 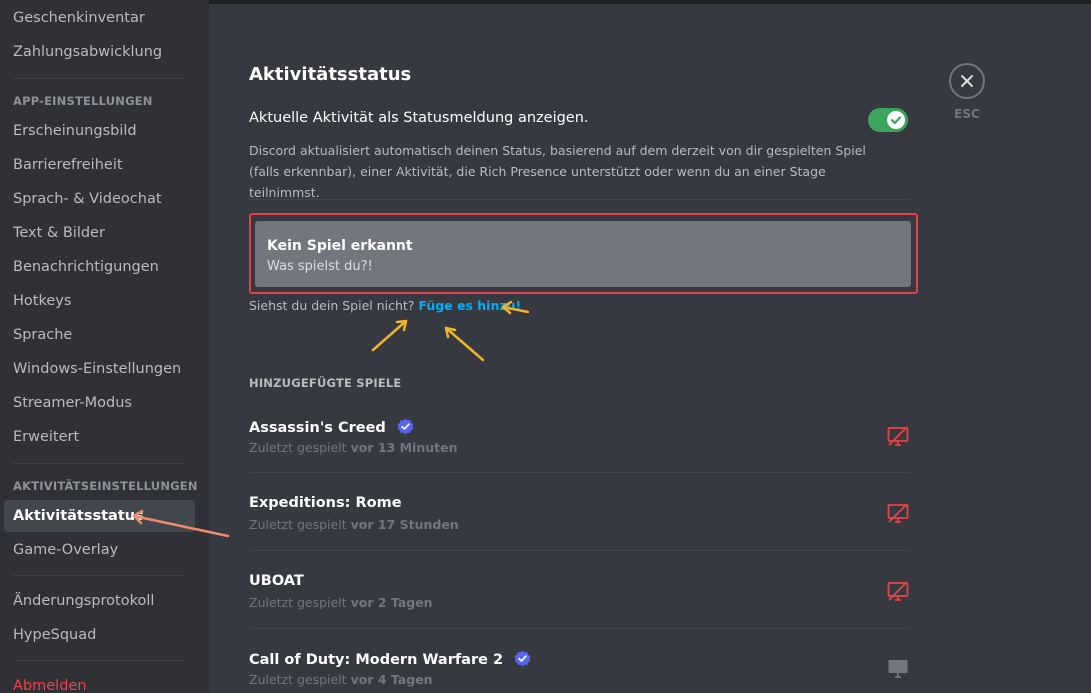 I want to click on sidebar-item-logout: Abmelden, so click(x=99, y=681).